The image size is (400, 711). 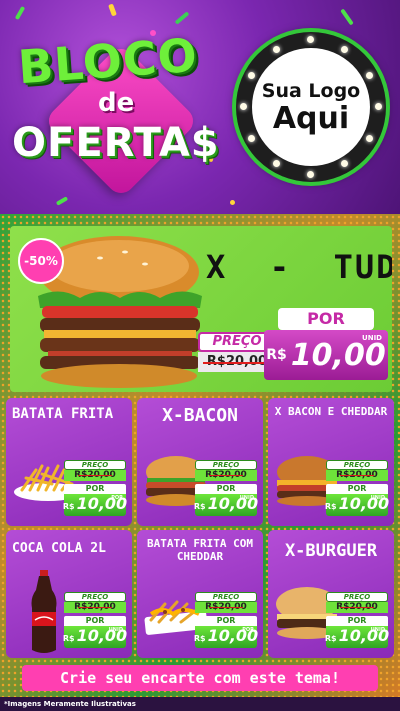 I want to click on title-bloco: BLOCO, so click(x=108, y=61).